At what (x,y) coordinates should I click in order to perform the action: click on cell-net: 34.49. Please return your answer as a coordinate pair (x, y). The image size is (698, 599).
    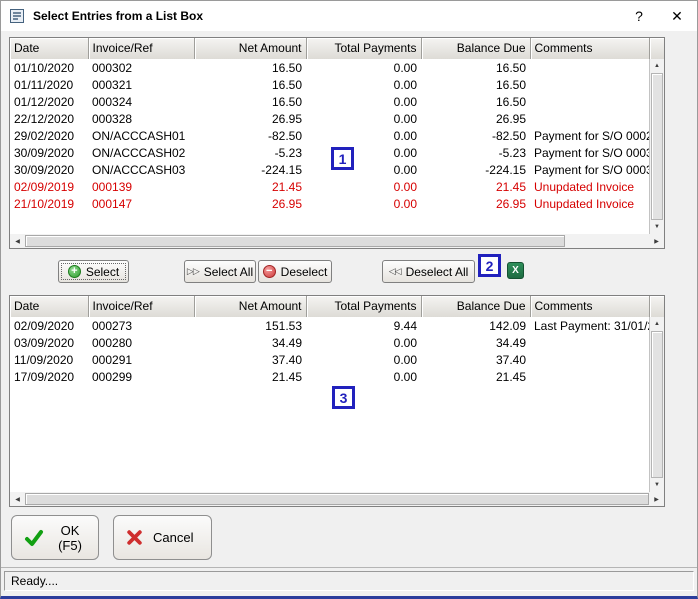
    Looking at the image, I should click on (286, 342).